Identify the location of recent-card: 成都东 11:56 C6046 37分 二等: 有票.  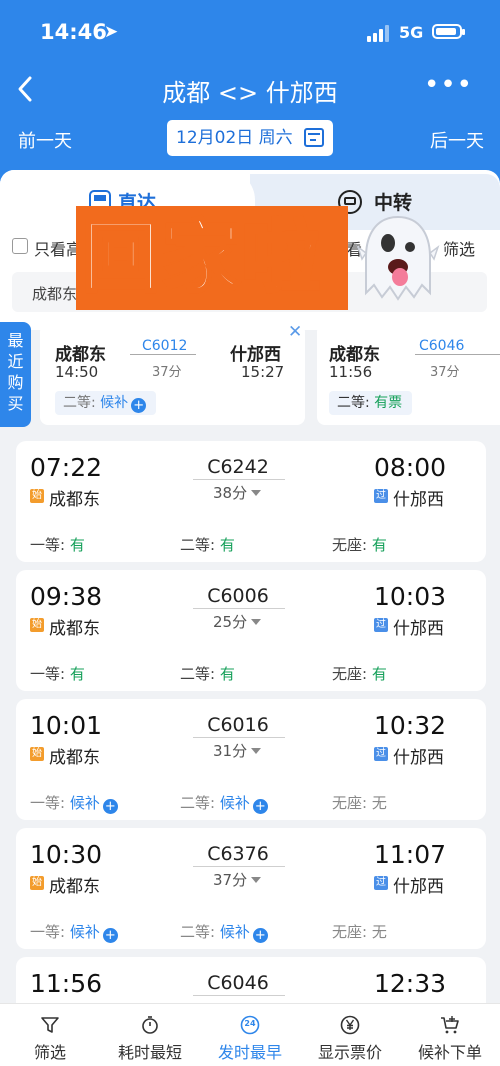
(408, 374).